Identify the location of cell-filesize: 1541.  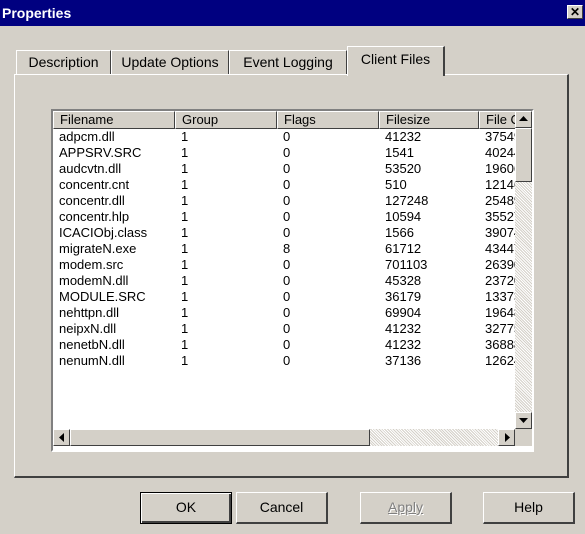
(399, 152).